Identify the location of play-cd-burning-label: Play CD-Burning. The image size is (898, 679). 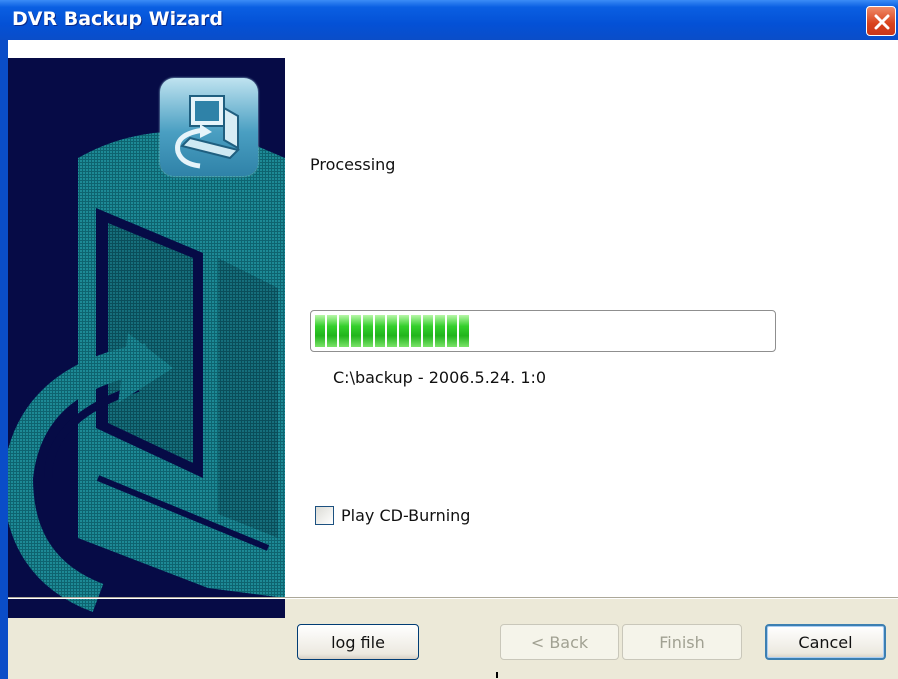
(405, 515).